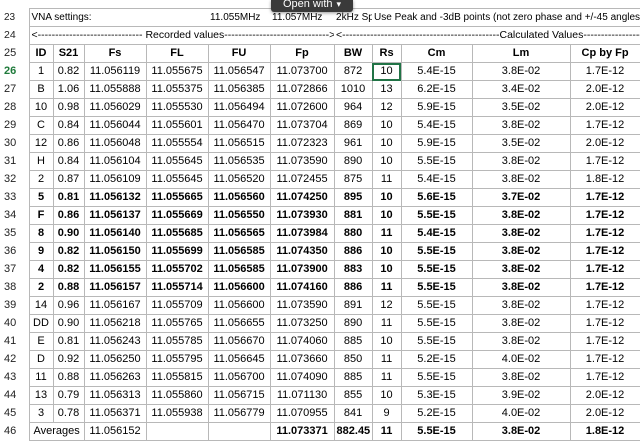  Describe the element at coordinates (56, 431) in the screenshot. I see `averages-label: Averages` at that location.